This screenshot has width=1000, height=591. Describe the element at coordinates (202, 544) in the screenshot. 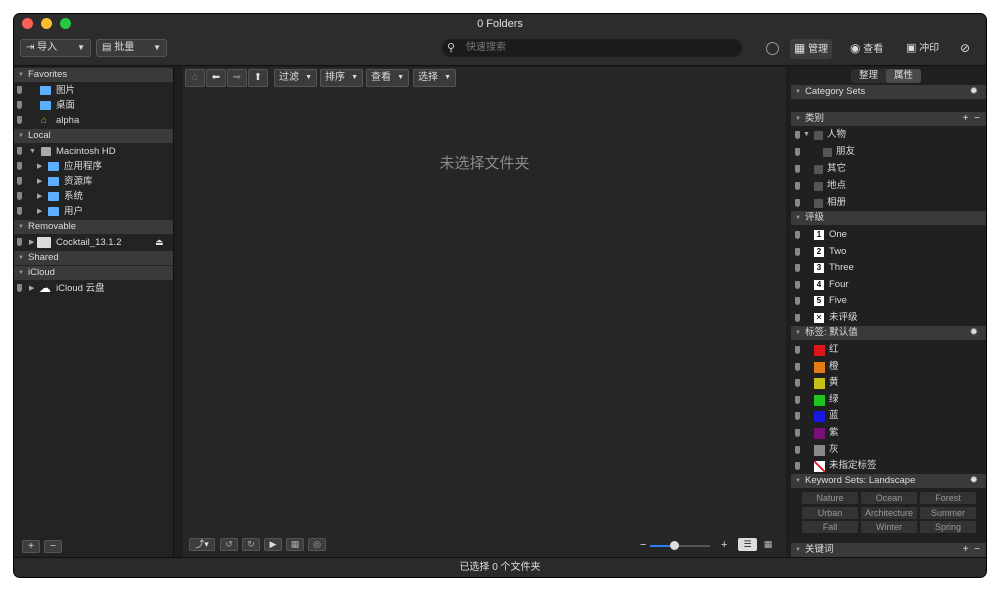

I see `share-button: ⤴▾` at that location.